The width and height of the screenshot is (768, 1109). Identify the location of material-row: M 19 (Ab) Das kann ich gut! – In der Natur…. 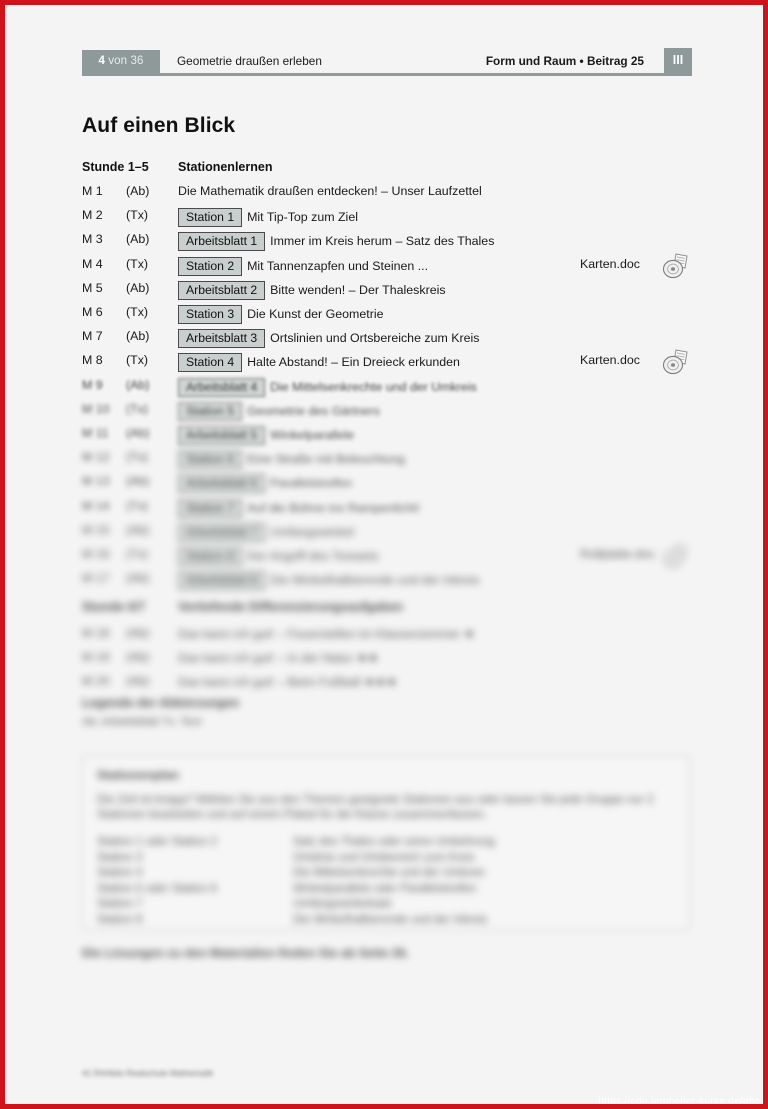
(392, 661).